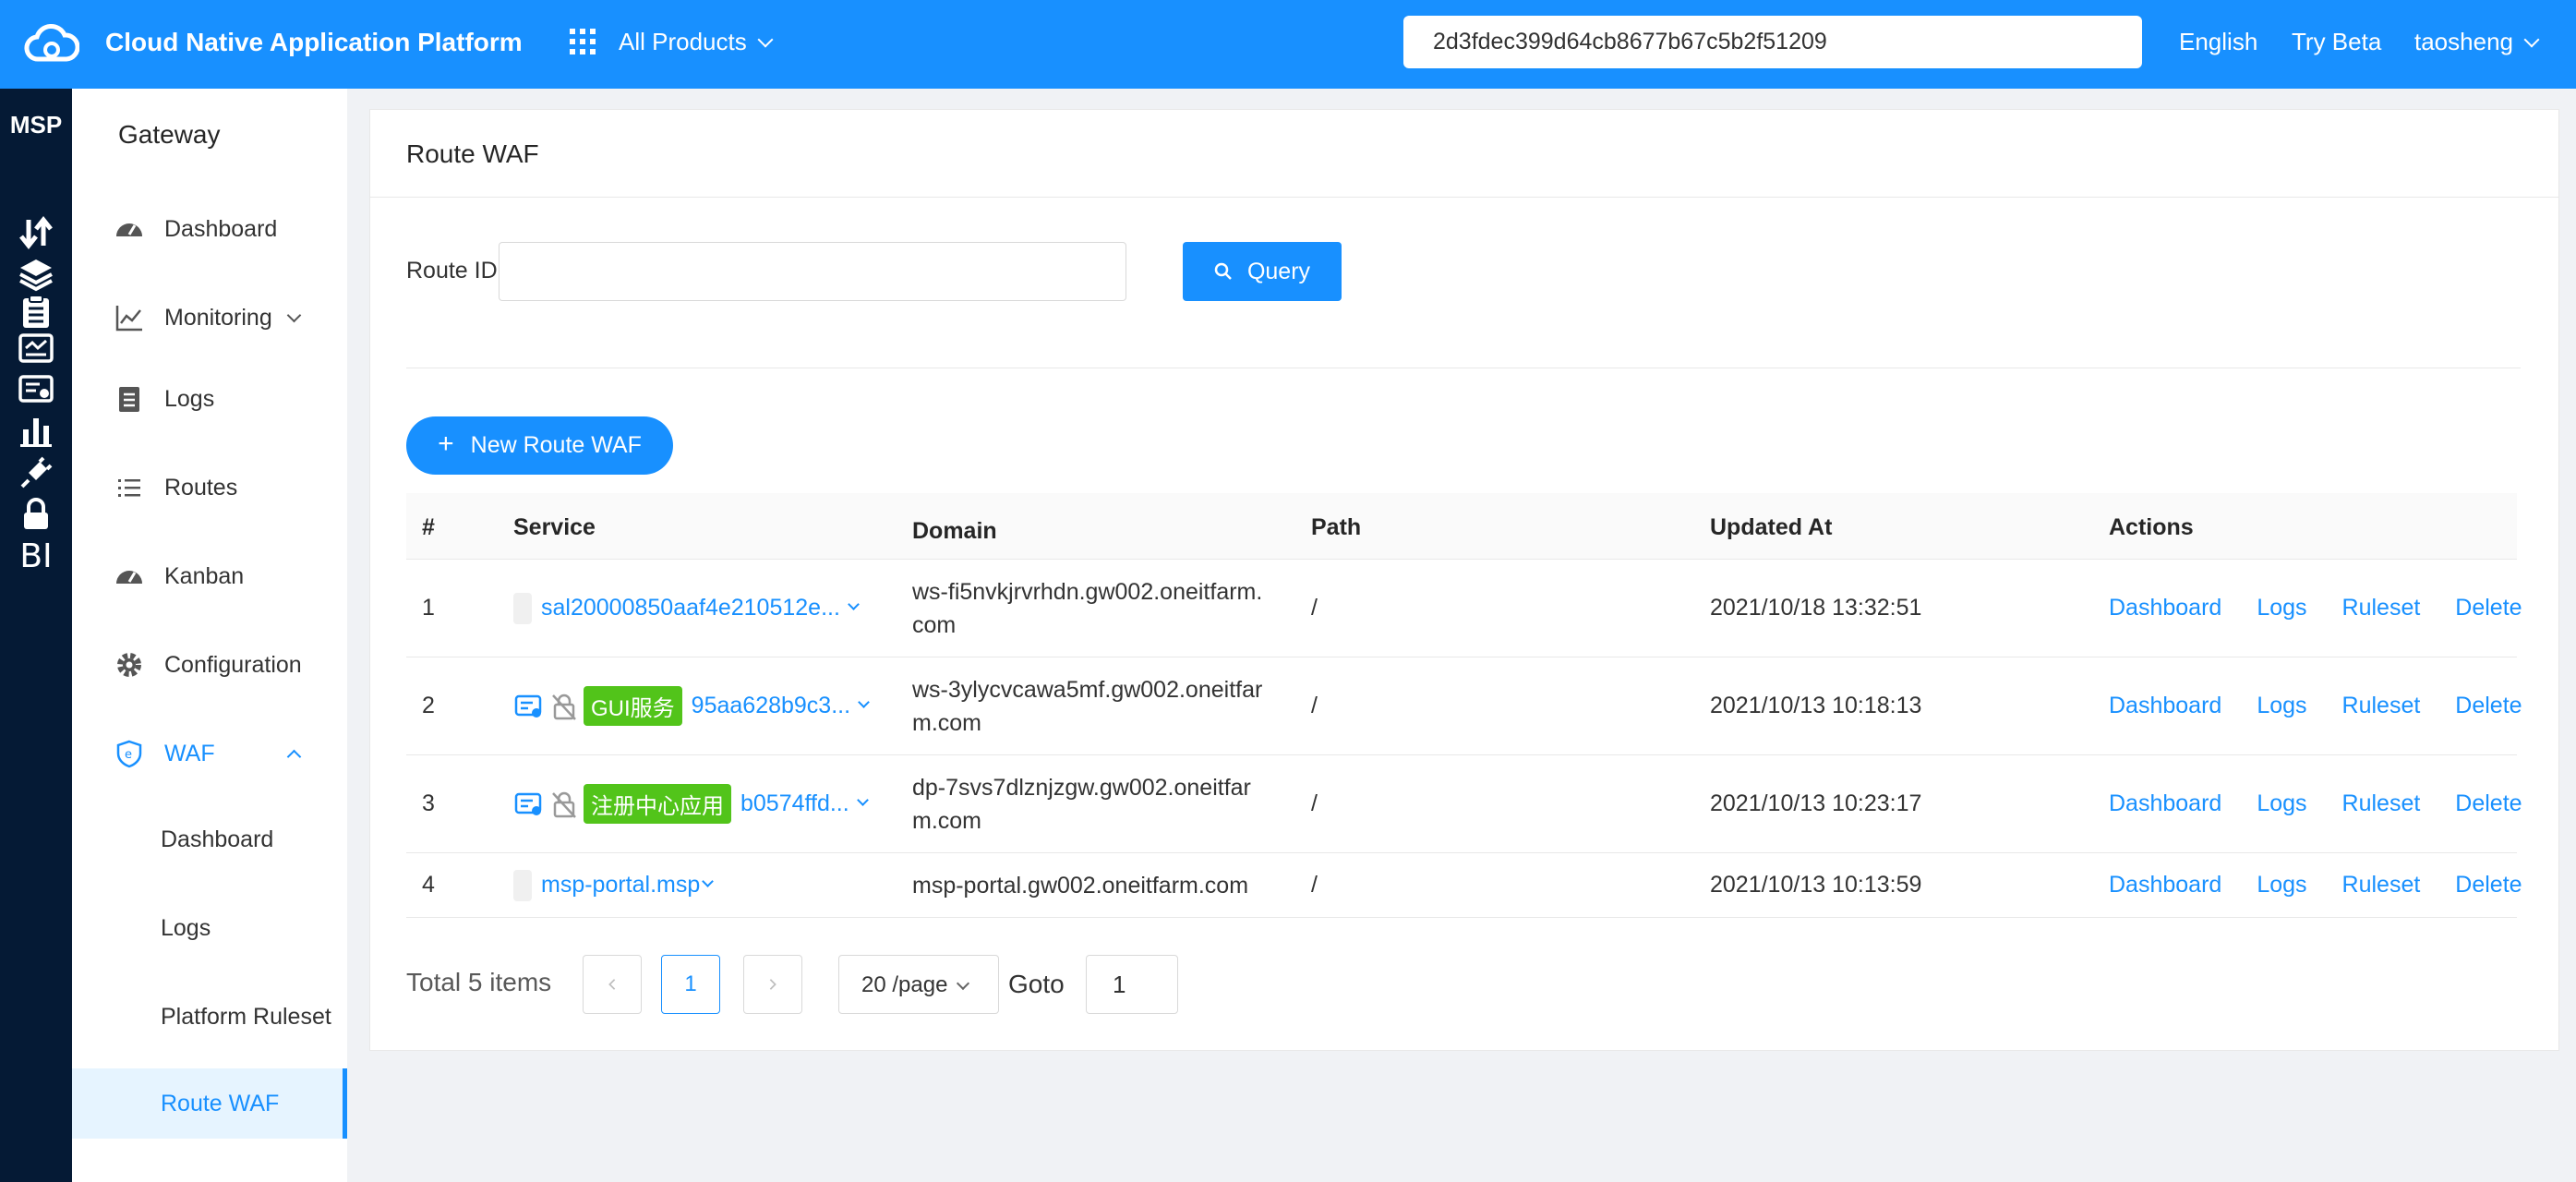 This screenshot has height=1182, width=2576. I want to click on sidebar-subitem-route-waf: Route WAF, so click(209, 1103).